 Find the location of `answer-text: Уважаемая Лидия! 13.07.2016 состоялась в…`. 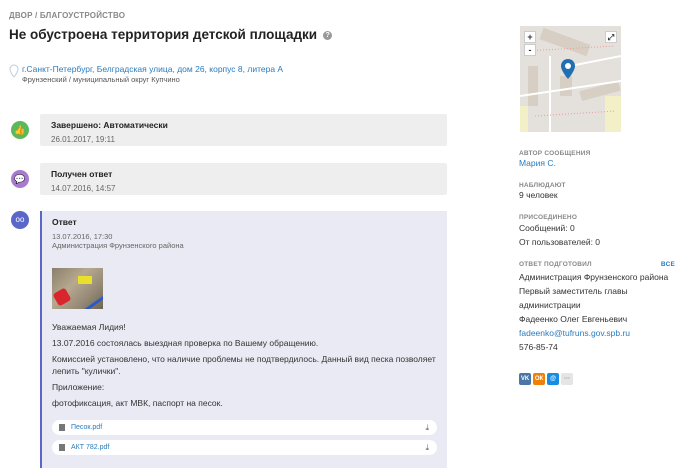

answer-text: Уважаемая Лидия! 13.07.2016 состоялась в… is located at coordinates (244, 365).